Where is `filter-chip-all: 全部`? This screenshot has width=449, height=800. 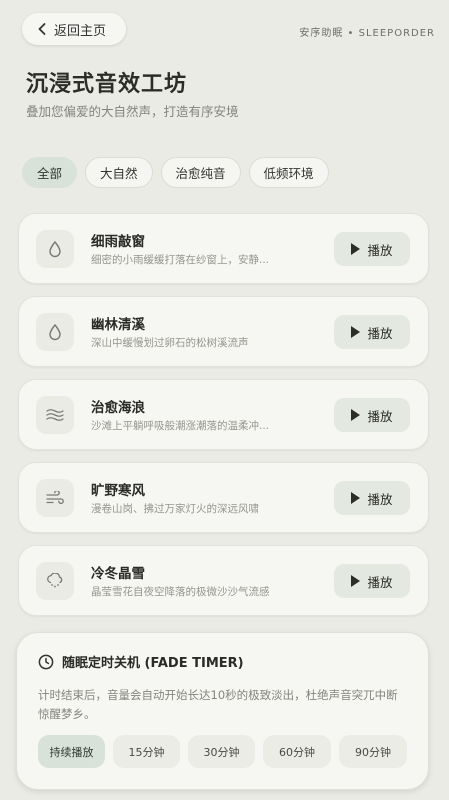 filter-chip-all: 全部 is located at coordinates (50, 172).